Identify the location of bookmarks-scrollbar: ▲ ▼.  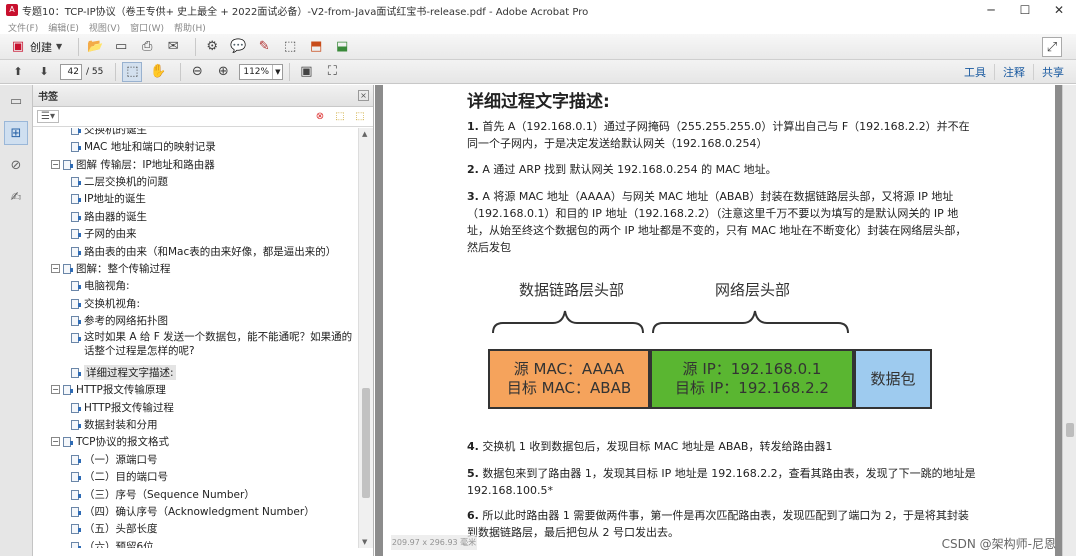
(365, 338).